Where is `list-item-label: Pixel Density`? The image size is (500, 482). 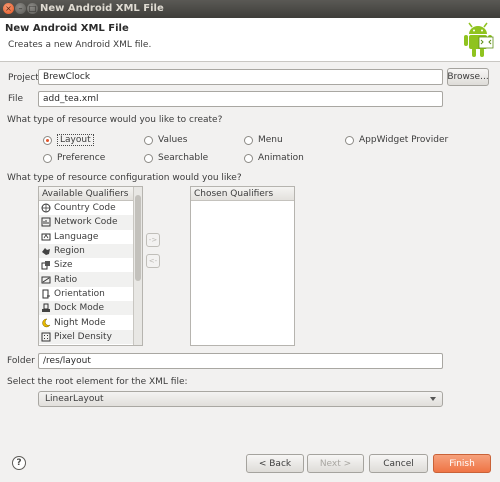 list-item-label: Pixel Density is located at coordinates (83, 336).